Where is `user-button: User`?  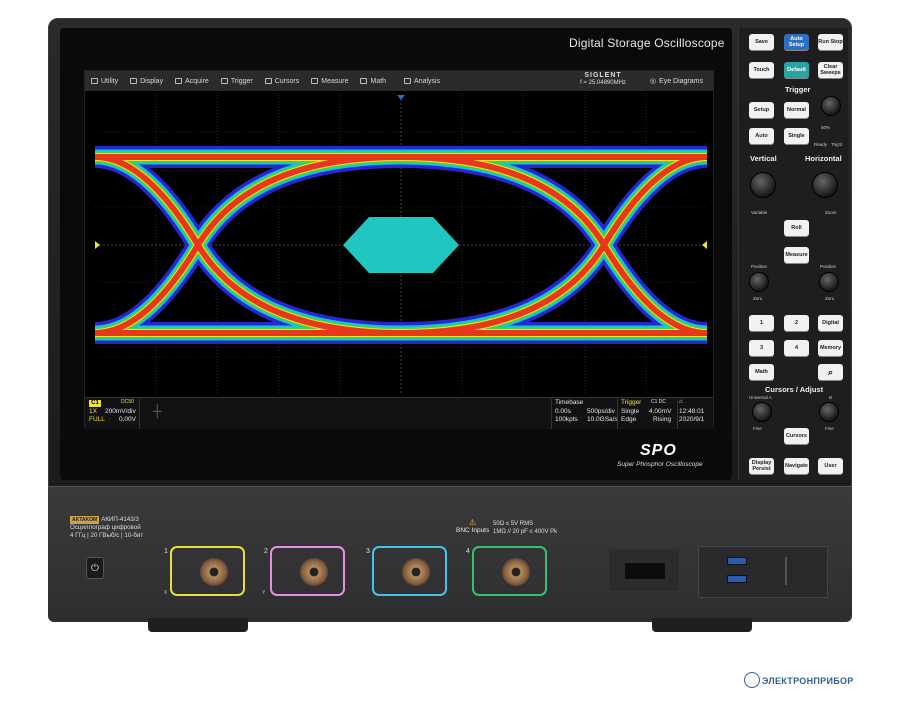
user-button: User is located at coordinates (830, 466).